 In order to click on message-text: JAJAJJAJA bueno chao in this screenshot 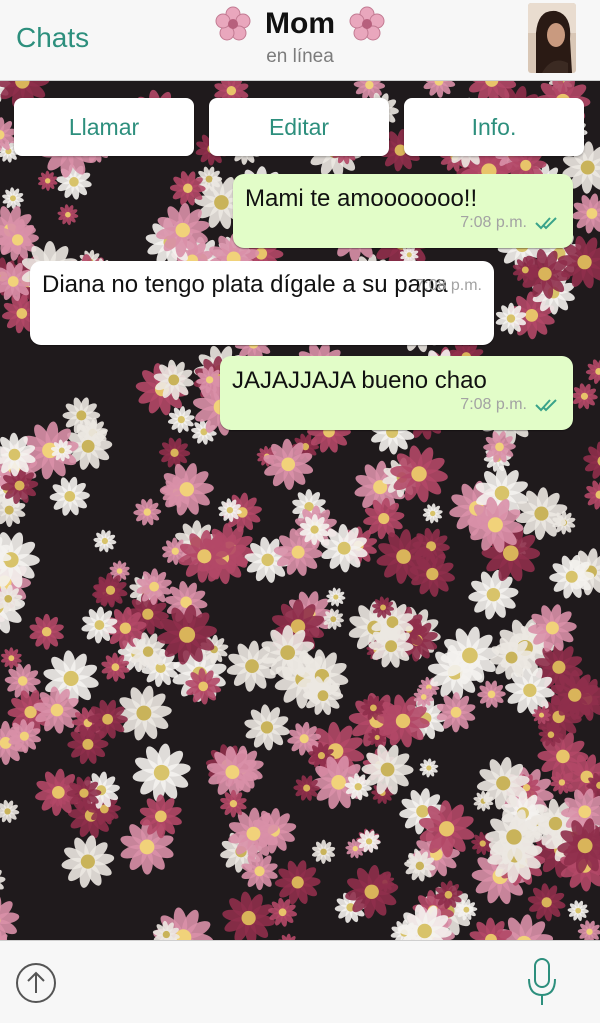, I will do `click(359, 380)`.